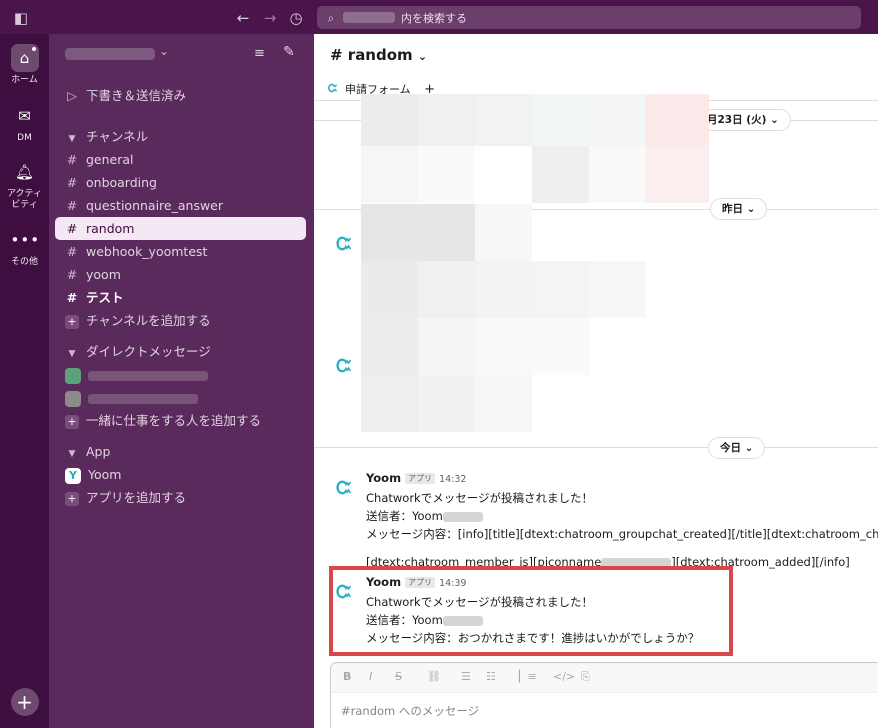  Describe the element at coordinates (180, 474) in the screenshot. I see `sidebar-app-yoom: Y Yoom` at that location.